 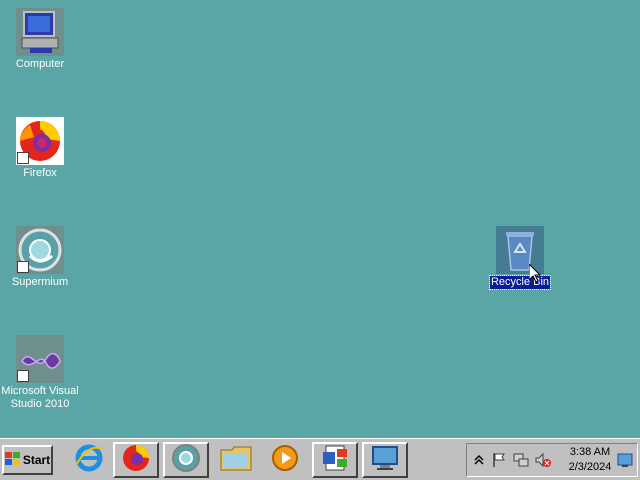 I want to click on taskbar: Start 3:38 AM 2/3/2024, so click(x=320, y=459).